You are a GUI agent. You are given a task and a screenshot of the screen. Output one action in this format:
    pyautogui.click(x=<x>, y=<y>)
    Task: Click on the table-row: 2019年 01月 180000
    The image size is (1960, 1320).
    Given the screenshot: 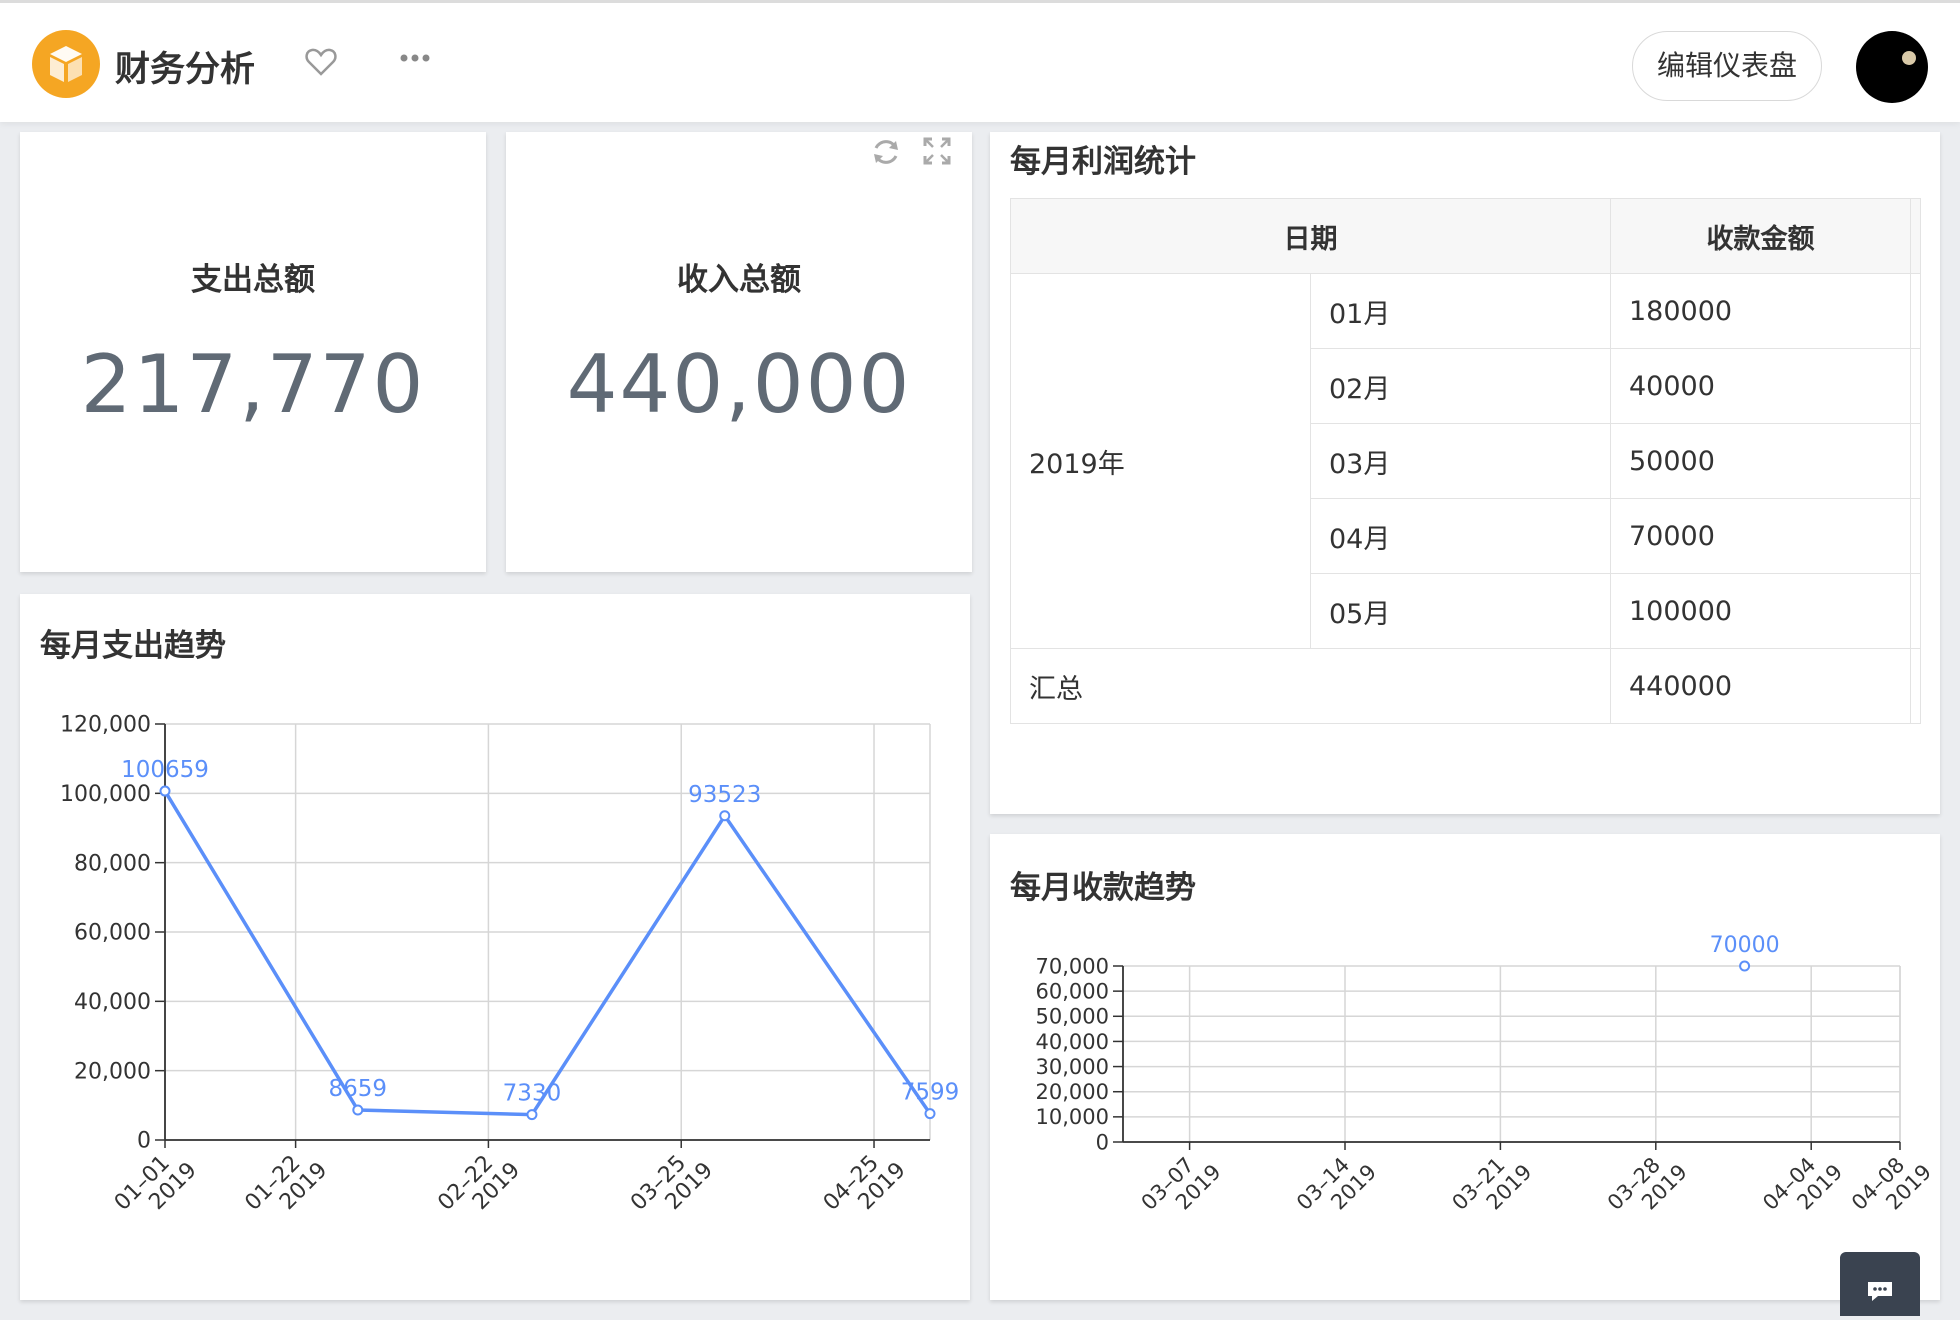 What is the action you would take?
    pyautogui.click(x=1465, y=461)
    